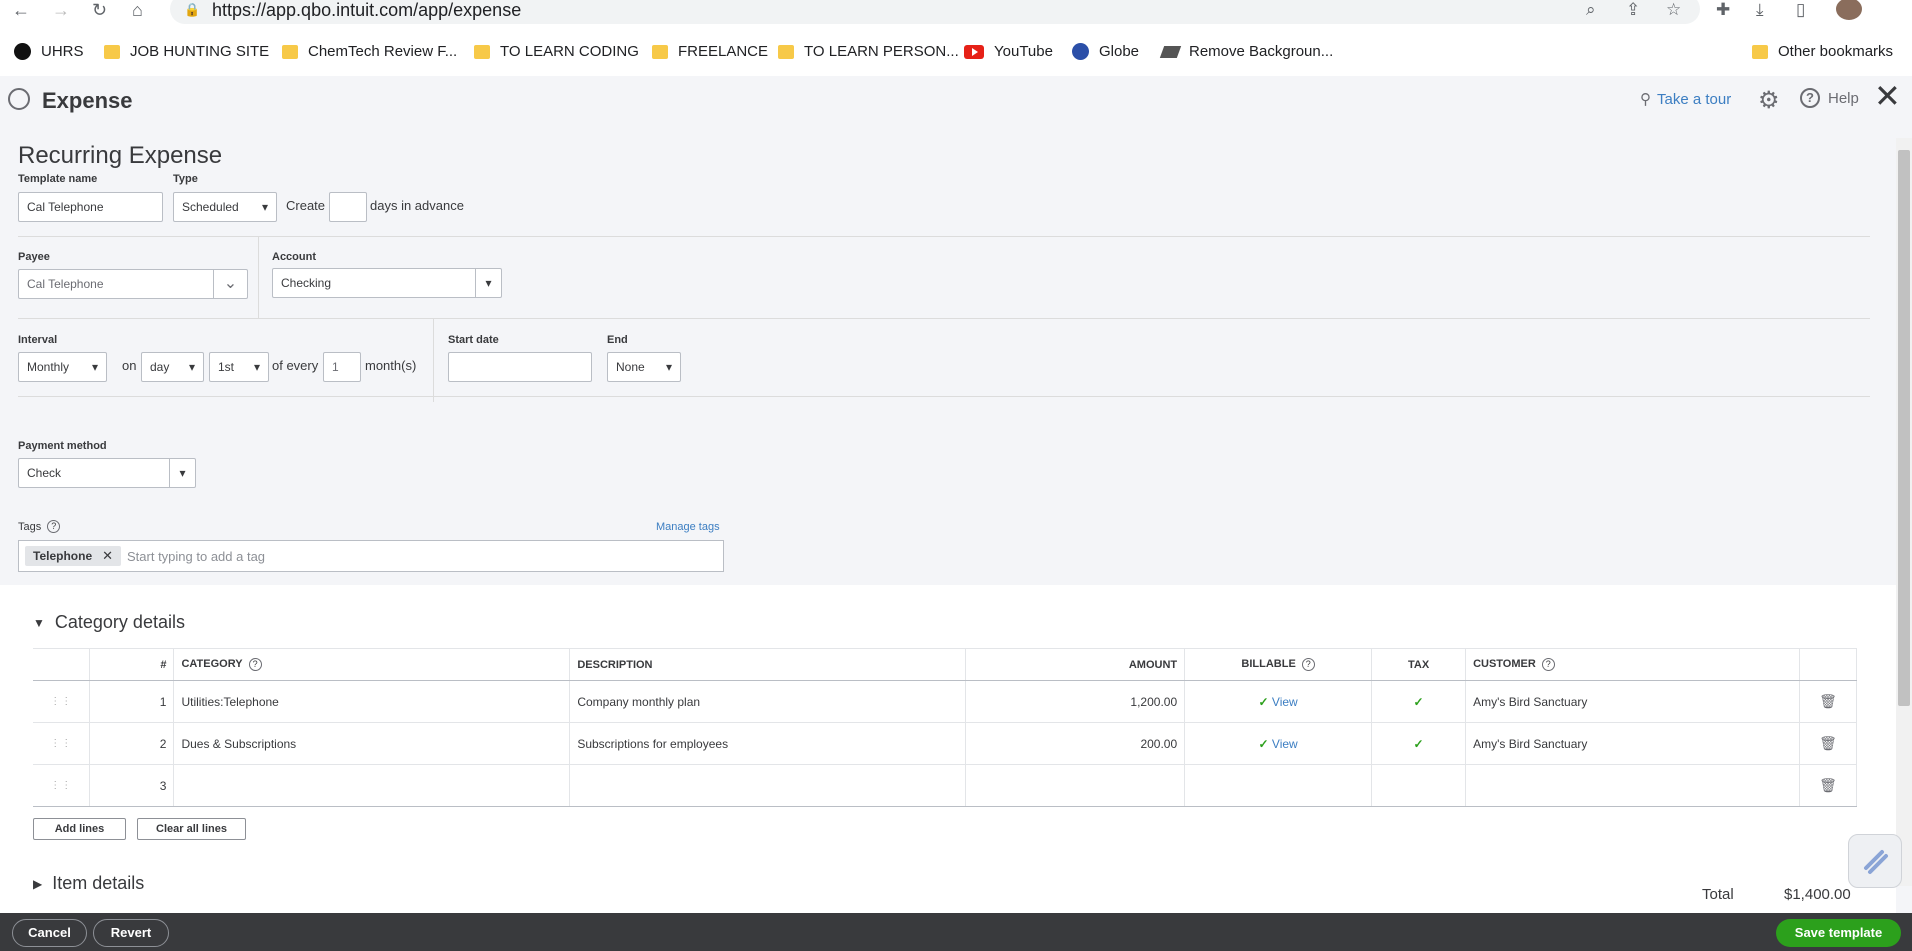  I want to click on row-amount: 200.00, so click(1075, 743).